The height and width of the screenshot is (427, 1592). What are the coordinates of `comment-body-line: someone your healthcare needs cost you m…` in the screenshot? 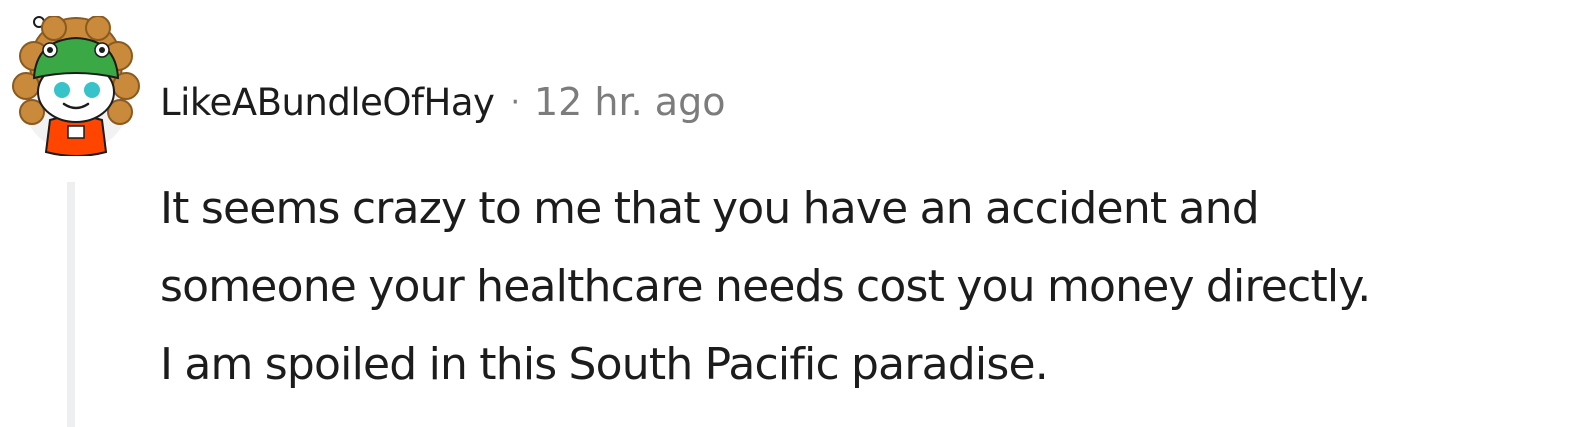 It's located at (765, 286).